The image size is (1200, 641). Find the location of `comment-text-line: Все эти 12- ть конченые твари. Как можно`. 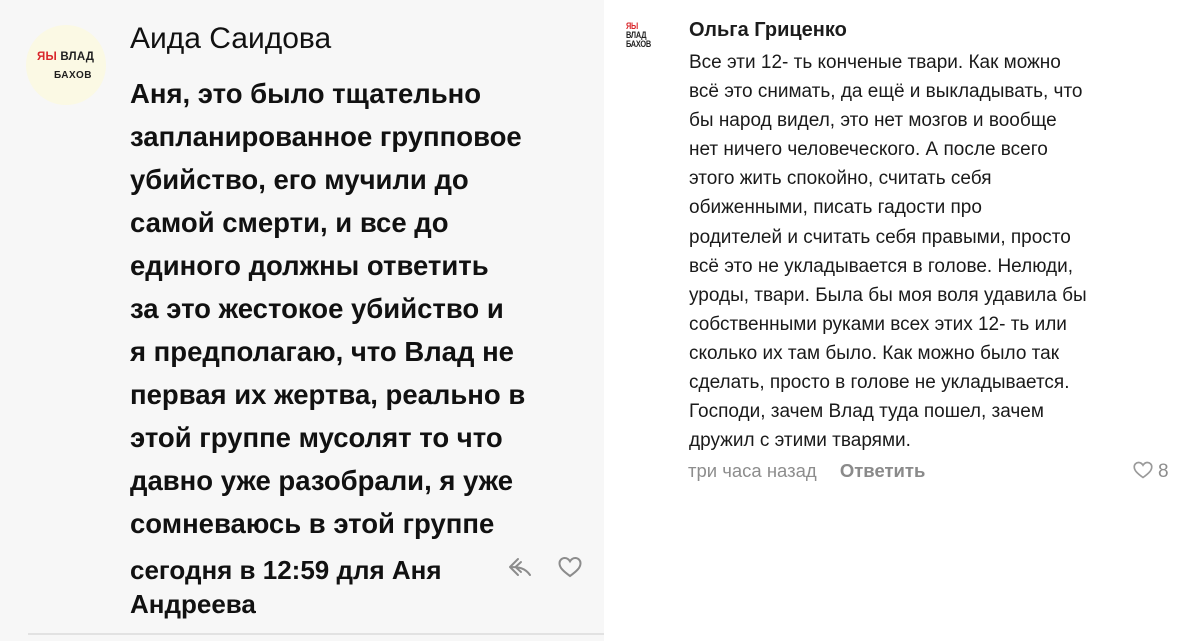

comment-text-line: Все эти 12- ть конченые твари. Как можно is located at coordinates (875, 62).